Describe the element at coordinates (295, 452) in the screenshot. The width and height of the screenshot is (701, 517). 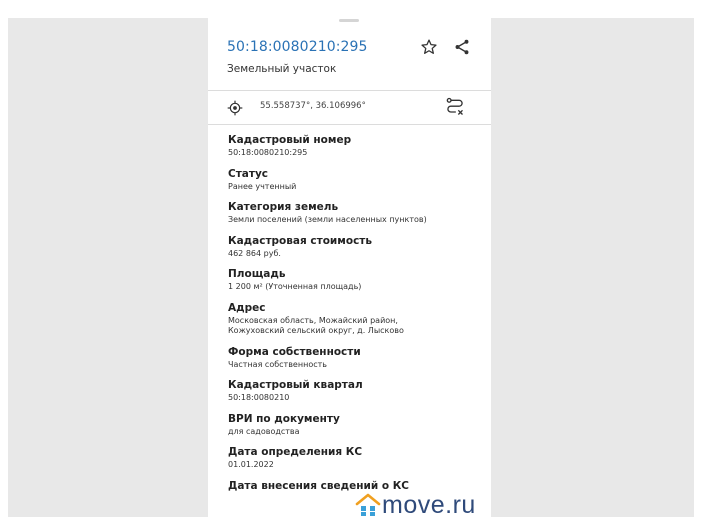
I see `field-label: Дата определения КС` at that location.